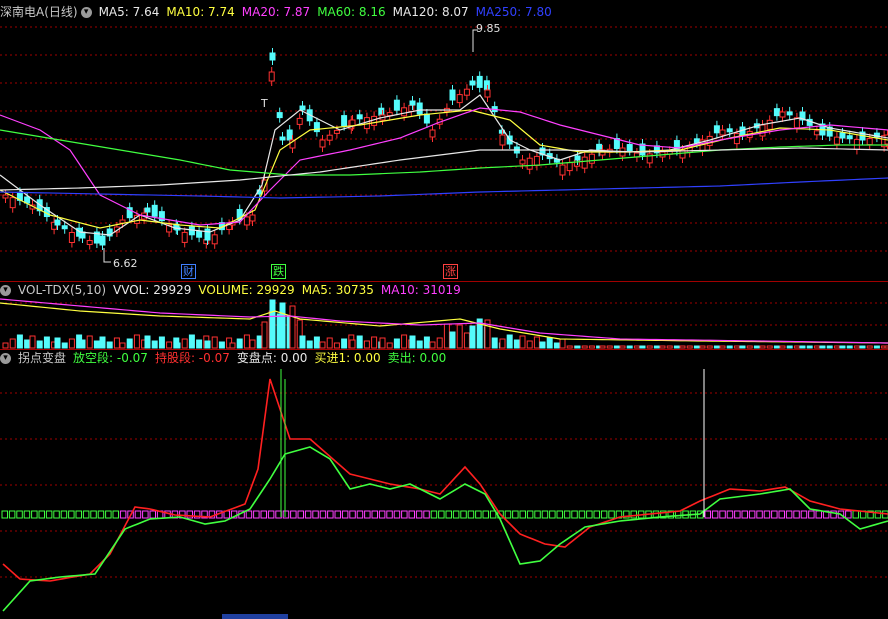 The image size is (888, 619). Describe the element at coordinates (255, 616) in the screenshot. I see `horizontal-scrollbar-thumb` at that location.